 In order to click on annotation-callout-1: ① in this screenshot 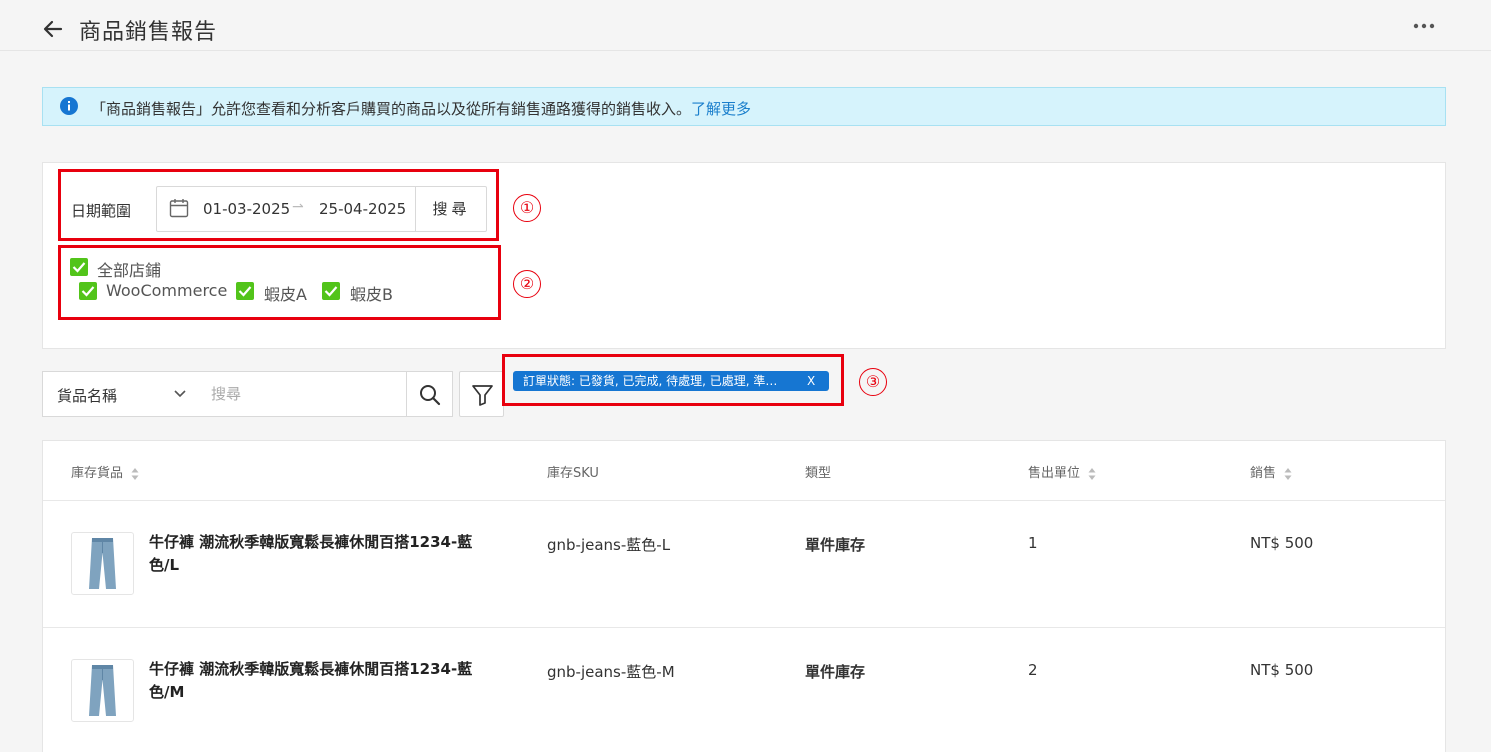, I will do `click(527, 208)`.